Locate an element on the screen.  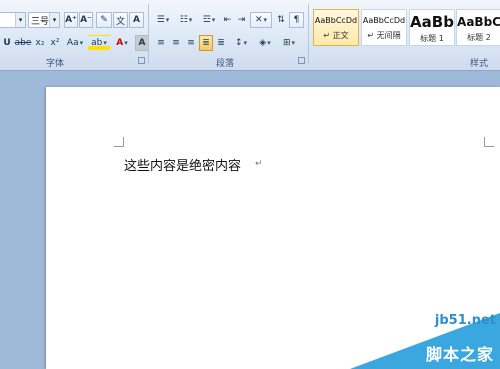
watermark-url: jb51.net is located at coordinates (465, 320).